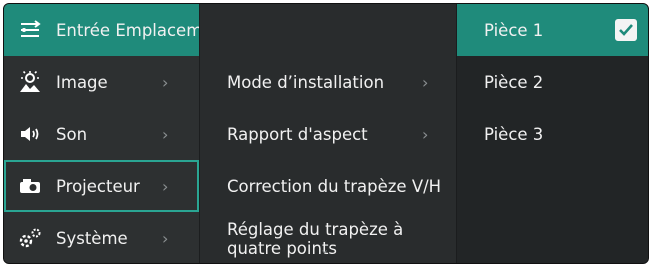 The height and width of the screenshot is (265, 651). What do you see at coordinates (514, 82) in the screenshot?
I see `option-label: Pièce 2` at bounding box center [514, 82].